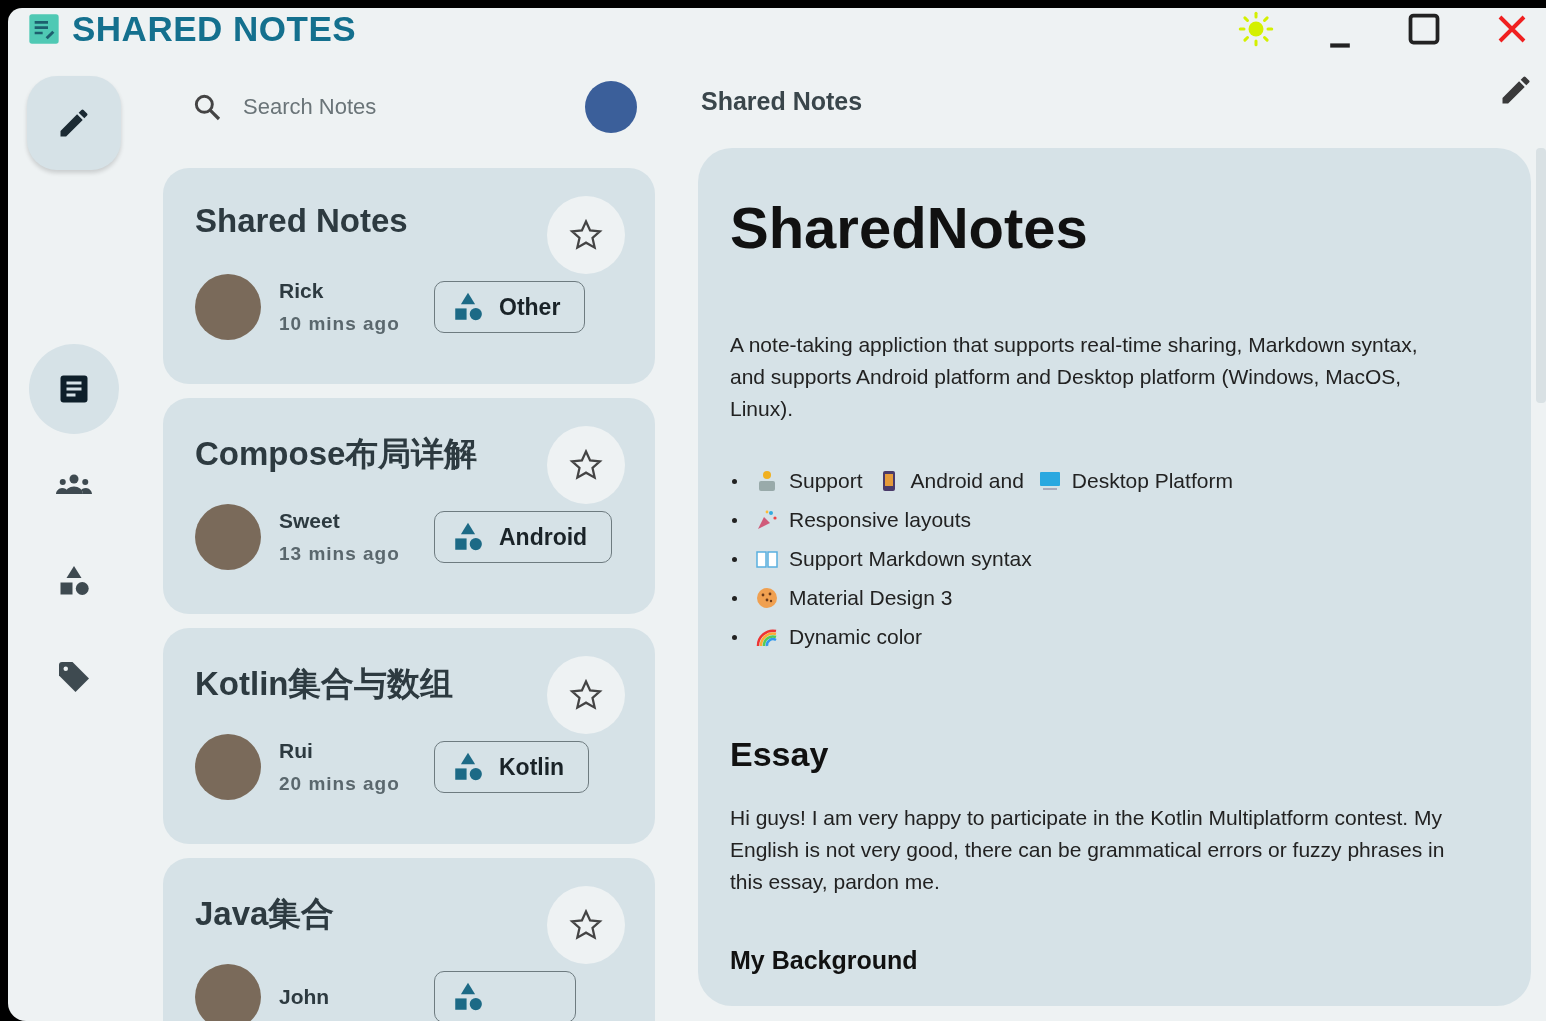 The width and height of the screenshot is (1546, 1021). Describe the element at coordinates (824, 960) in the screenshot. I see `heading: My Background` at that location.